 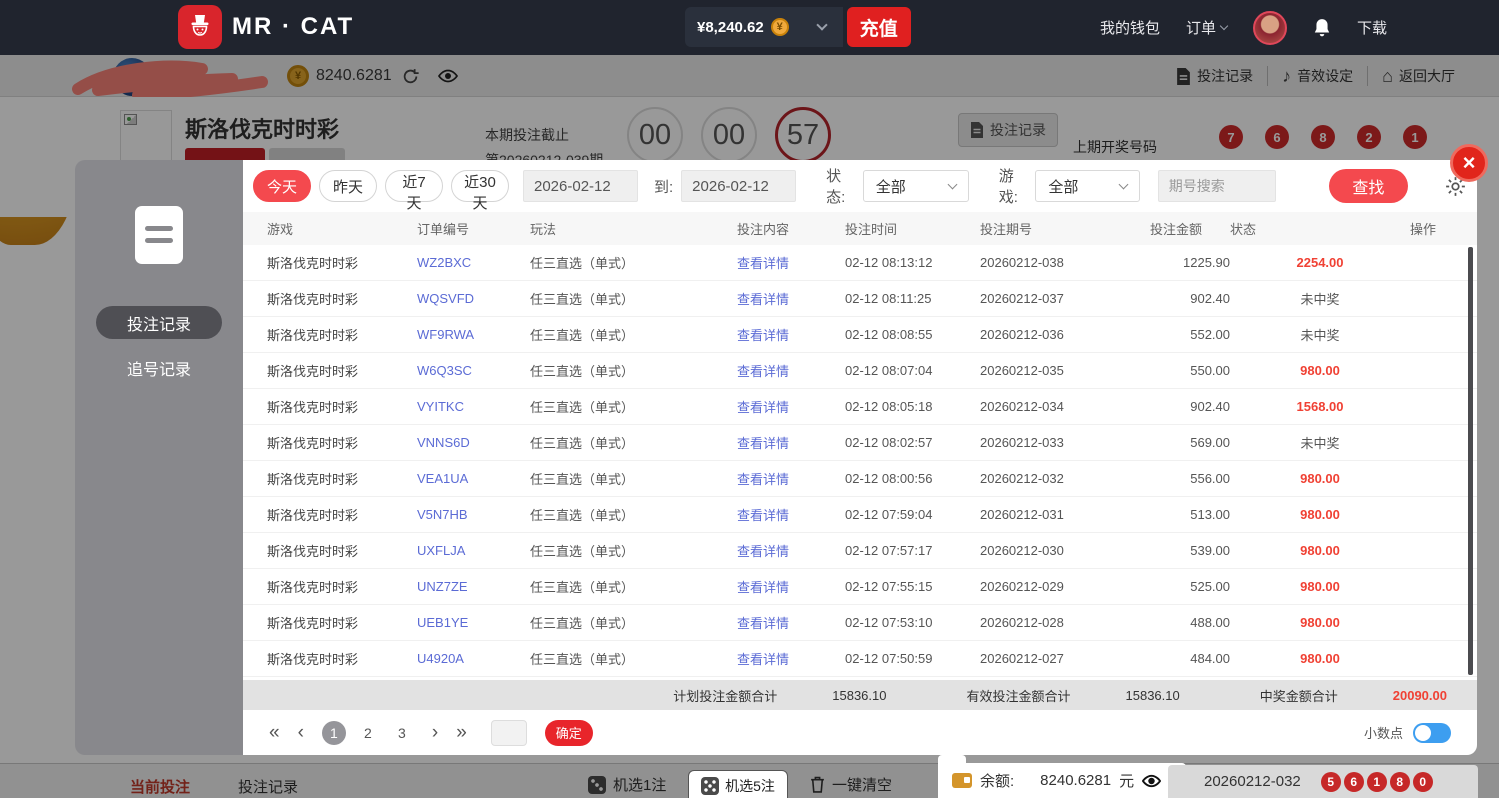 What do you see at coordinates (1423, 732) in the screenshot?
I see `toggle-knob` at bounding box center [1423, 732].